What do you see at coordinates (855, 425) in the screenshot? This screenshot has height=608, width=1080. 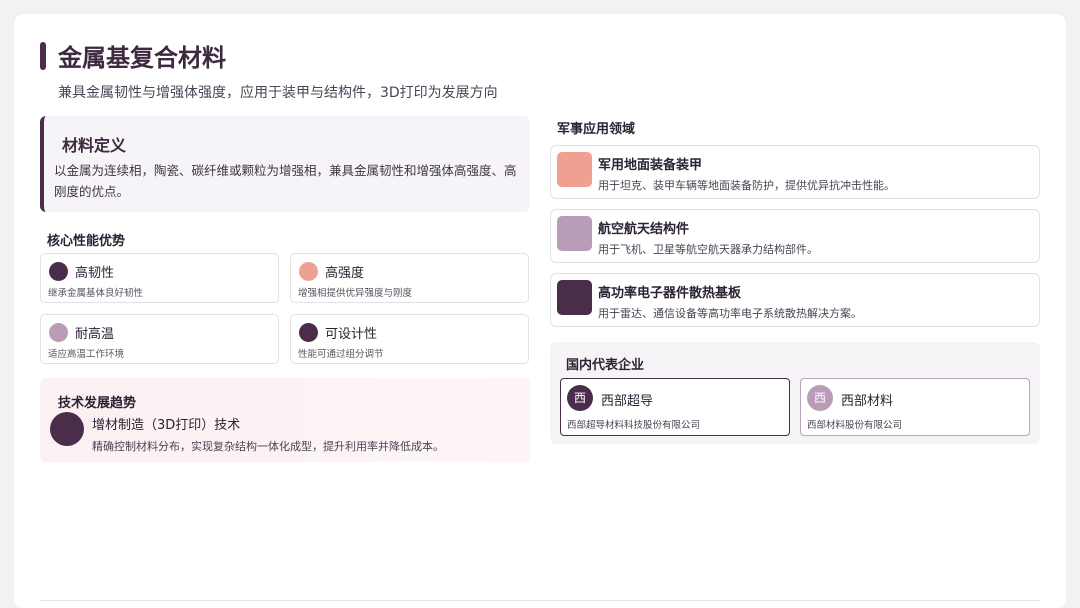 I see `company-full-name: 西部材料股份有限公司` at bounding box center [855, 425].